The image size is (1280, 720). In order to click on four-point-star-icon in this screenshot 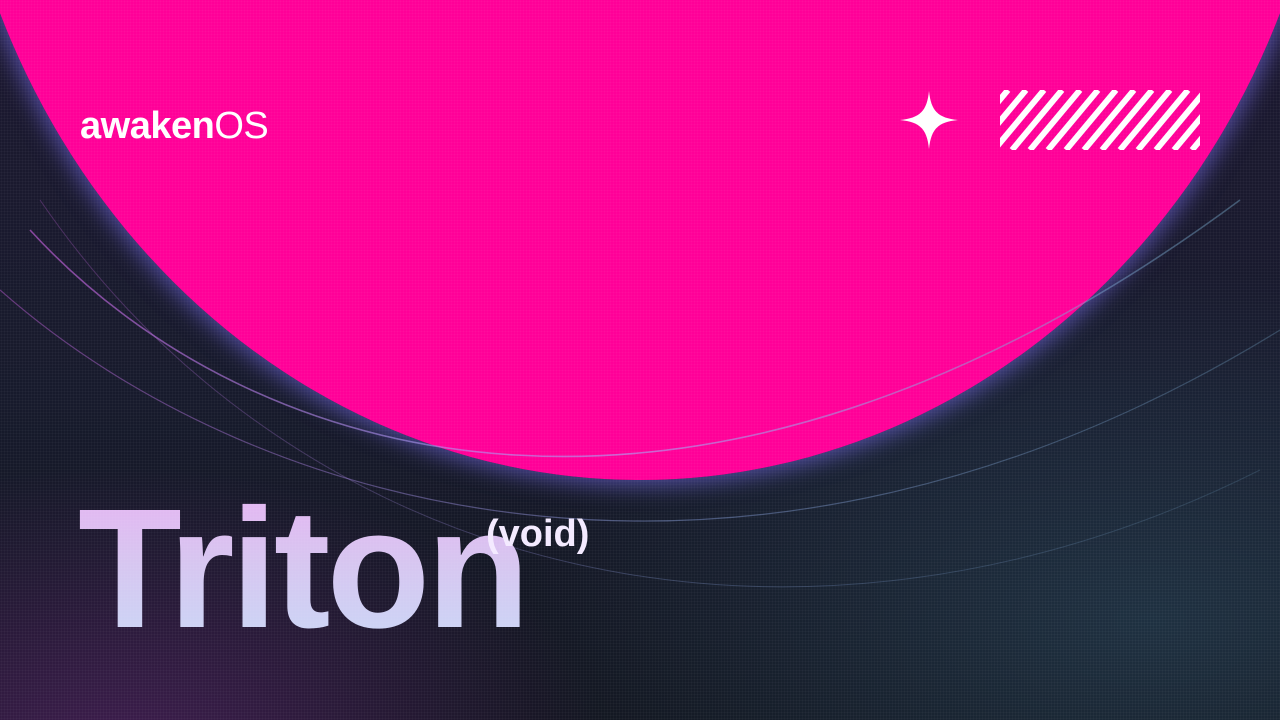, I will do `click(929, 120)`.